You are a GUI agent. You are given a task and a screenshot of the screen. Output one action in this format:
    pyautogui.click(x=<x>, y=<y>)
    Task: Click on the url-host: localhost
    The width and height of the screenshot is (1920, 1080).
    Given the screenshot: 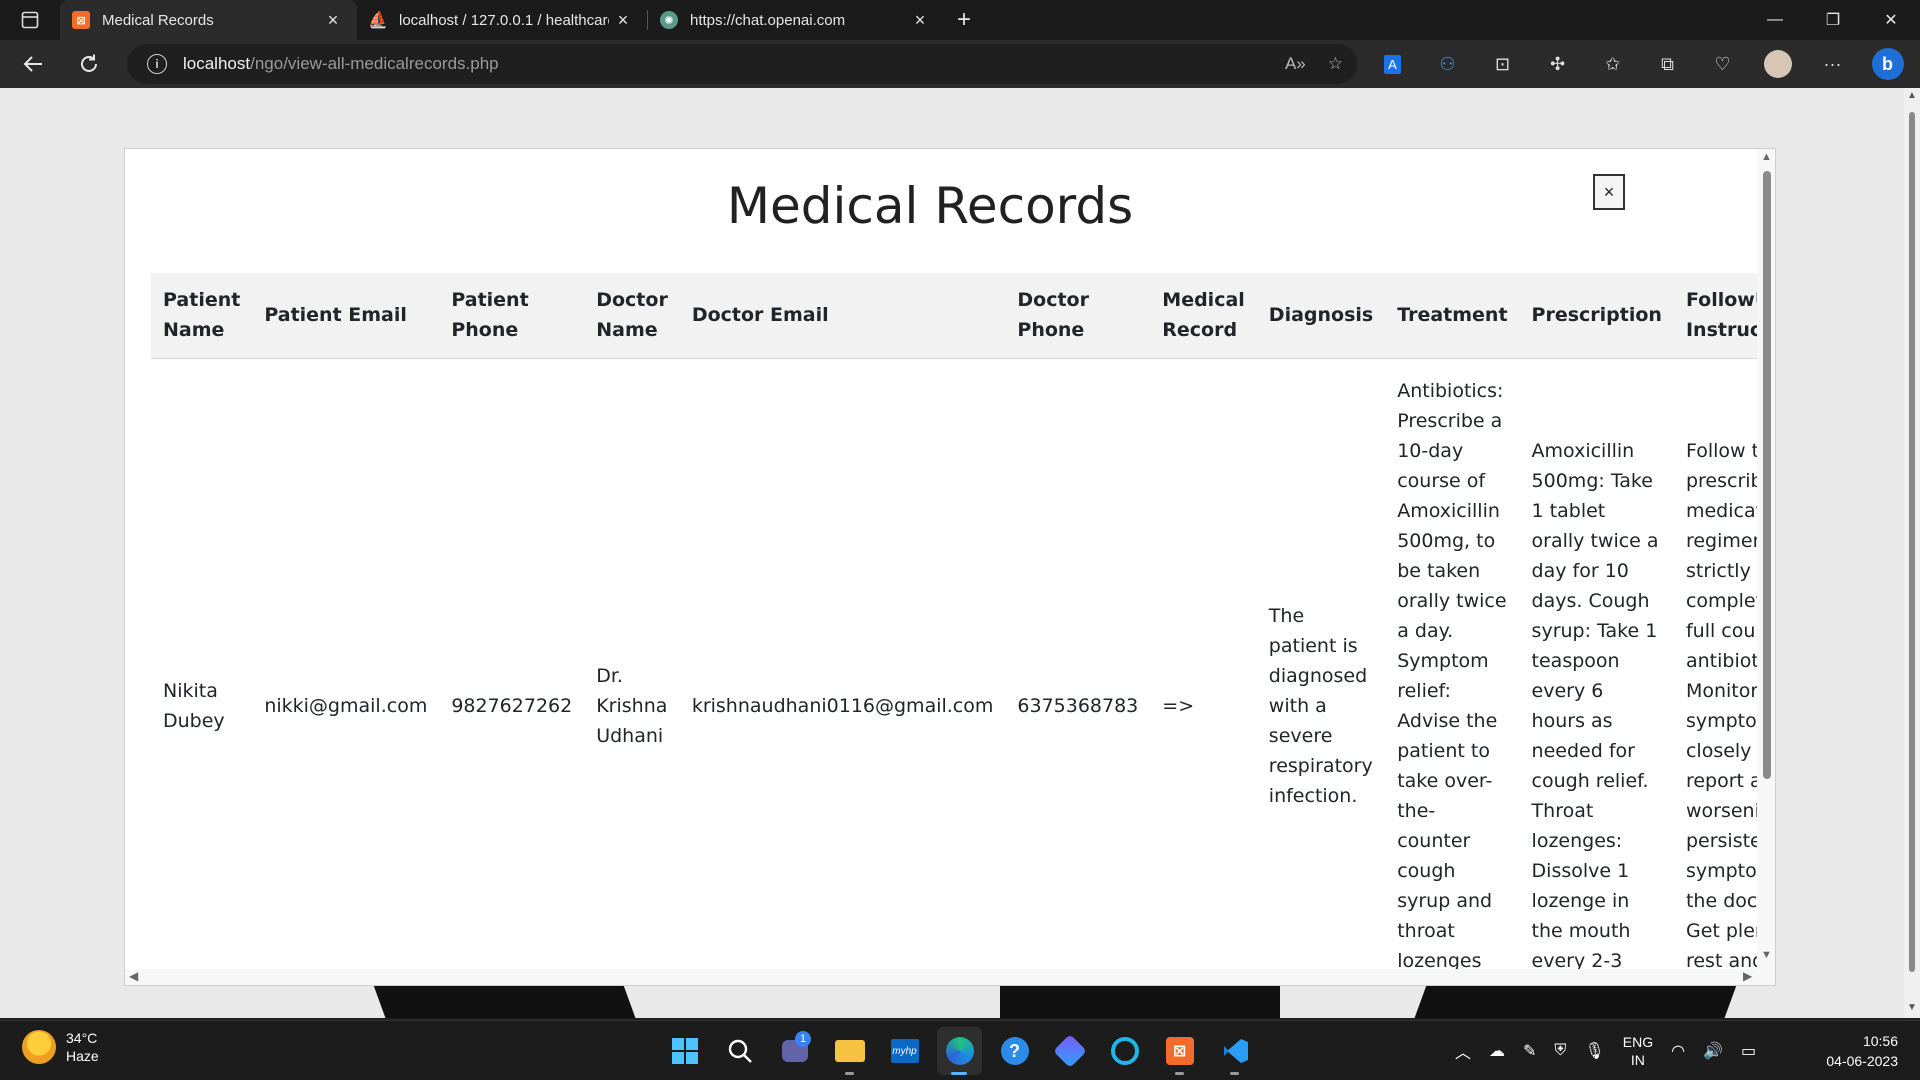 What is the action you would take?
    pyautogui.click(x=217, y=63)
    